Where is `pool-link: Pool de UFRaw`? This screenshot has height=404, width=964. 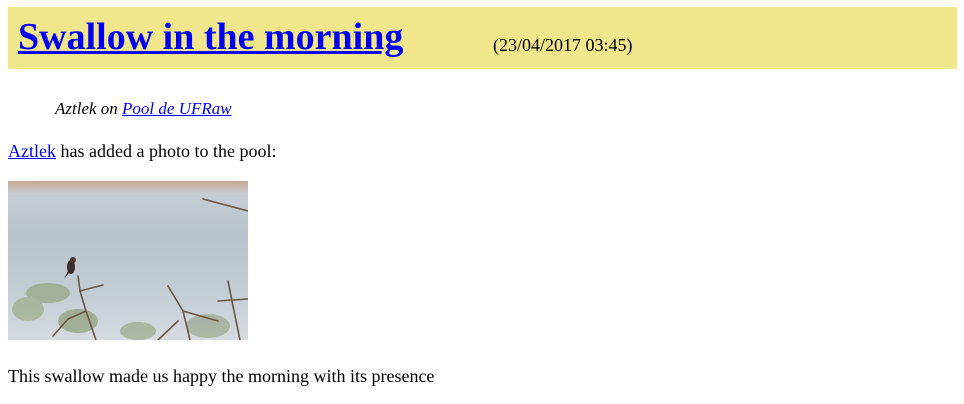
pool-link: Pool de UFRaw is located at coordinates (177, 108).